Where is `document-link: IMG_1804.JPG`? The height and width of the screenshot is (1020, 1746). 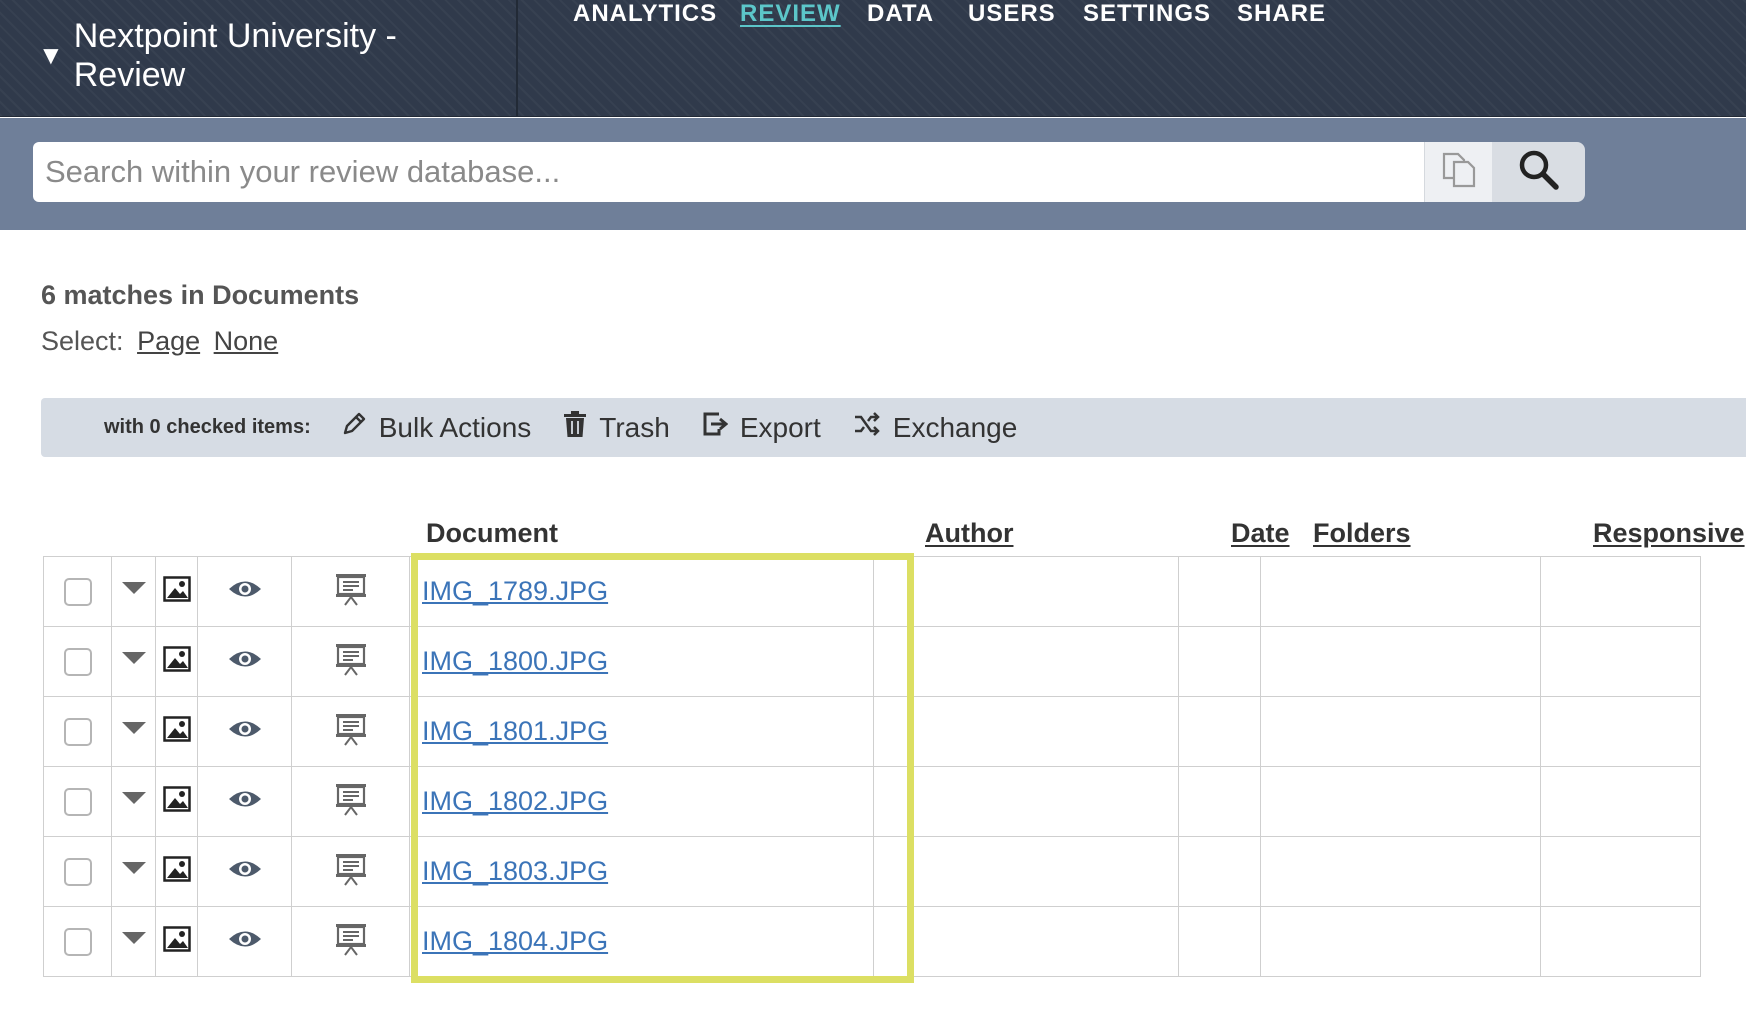 document-link: IMG_1804.JPG is located at coordinates (515, 941).